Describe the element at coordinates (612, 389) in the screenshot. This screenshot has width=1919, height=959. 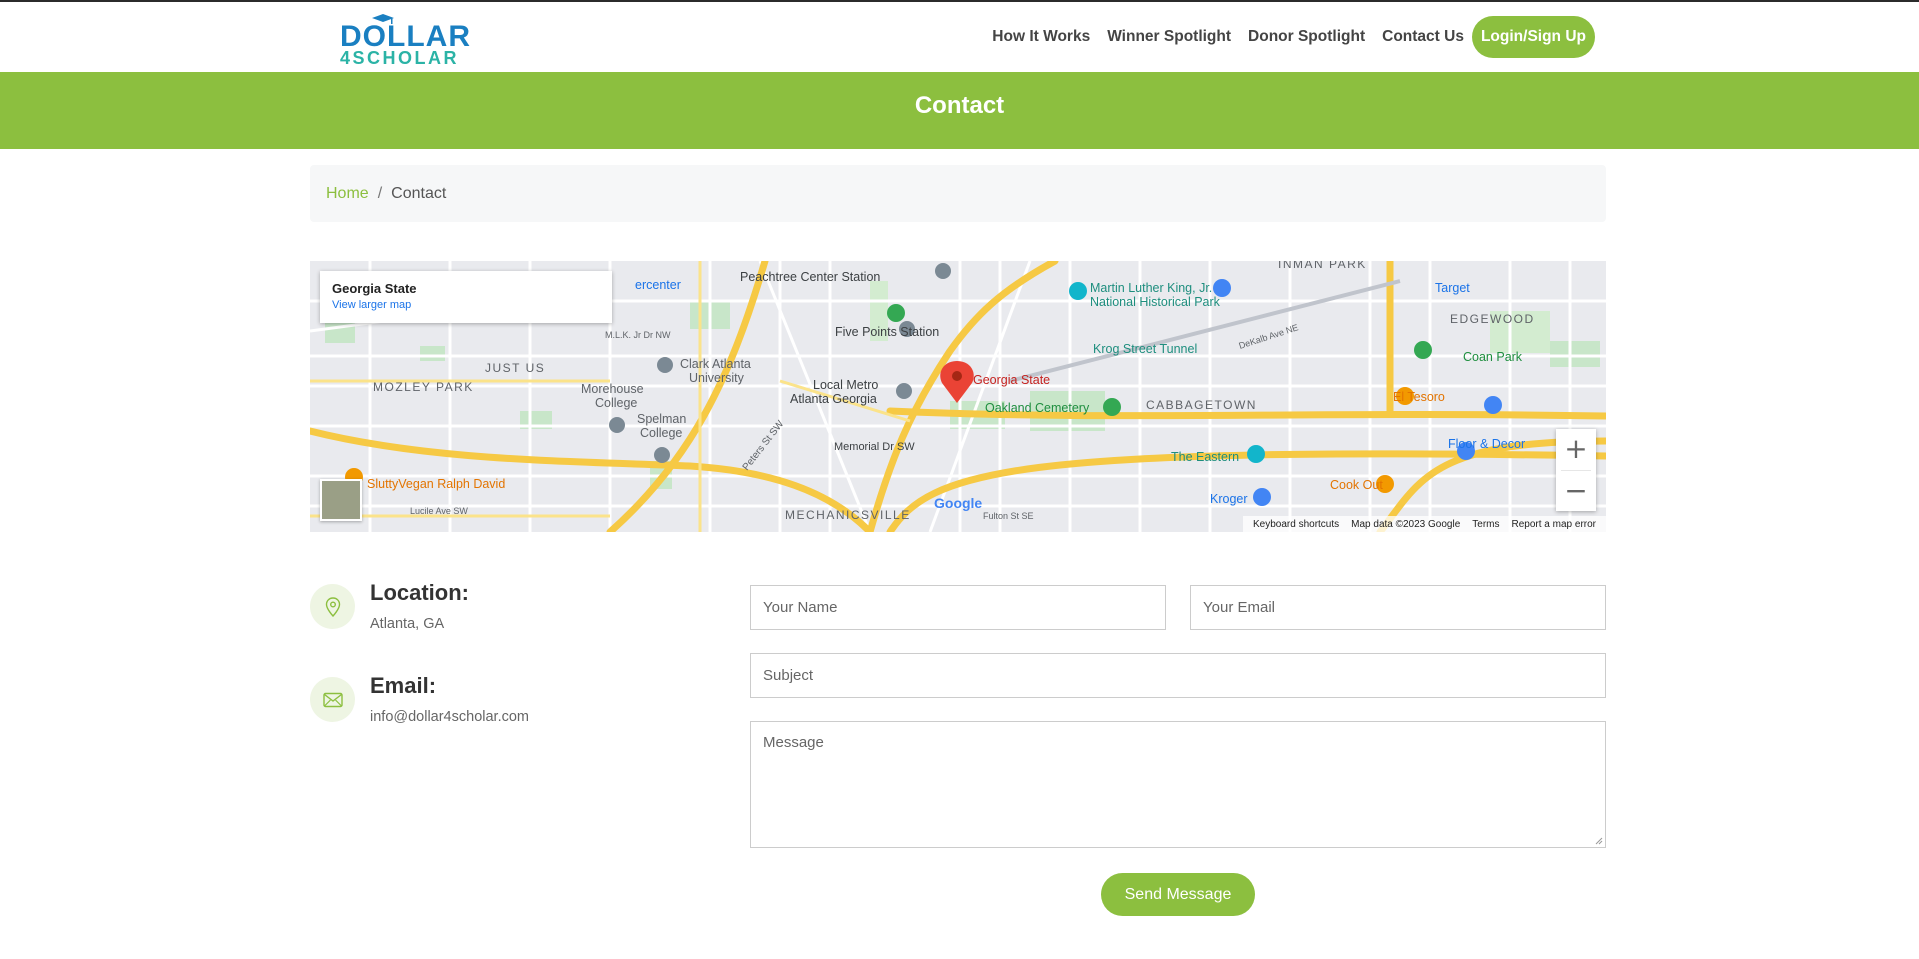
I see `map-label-morehouse: Morehouse` at that location.